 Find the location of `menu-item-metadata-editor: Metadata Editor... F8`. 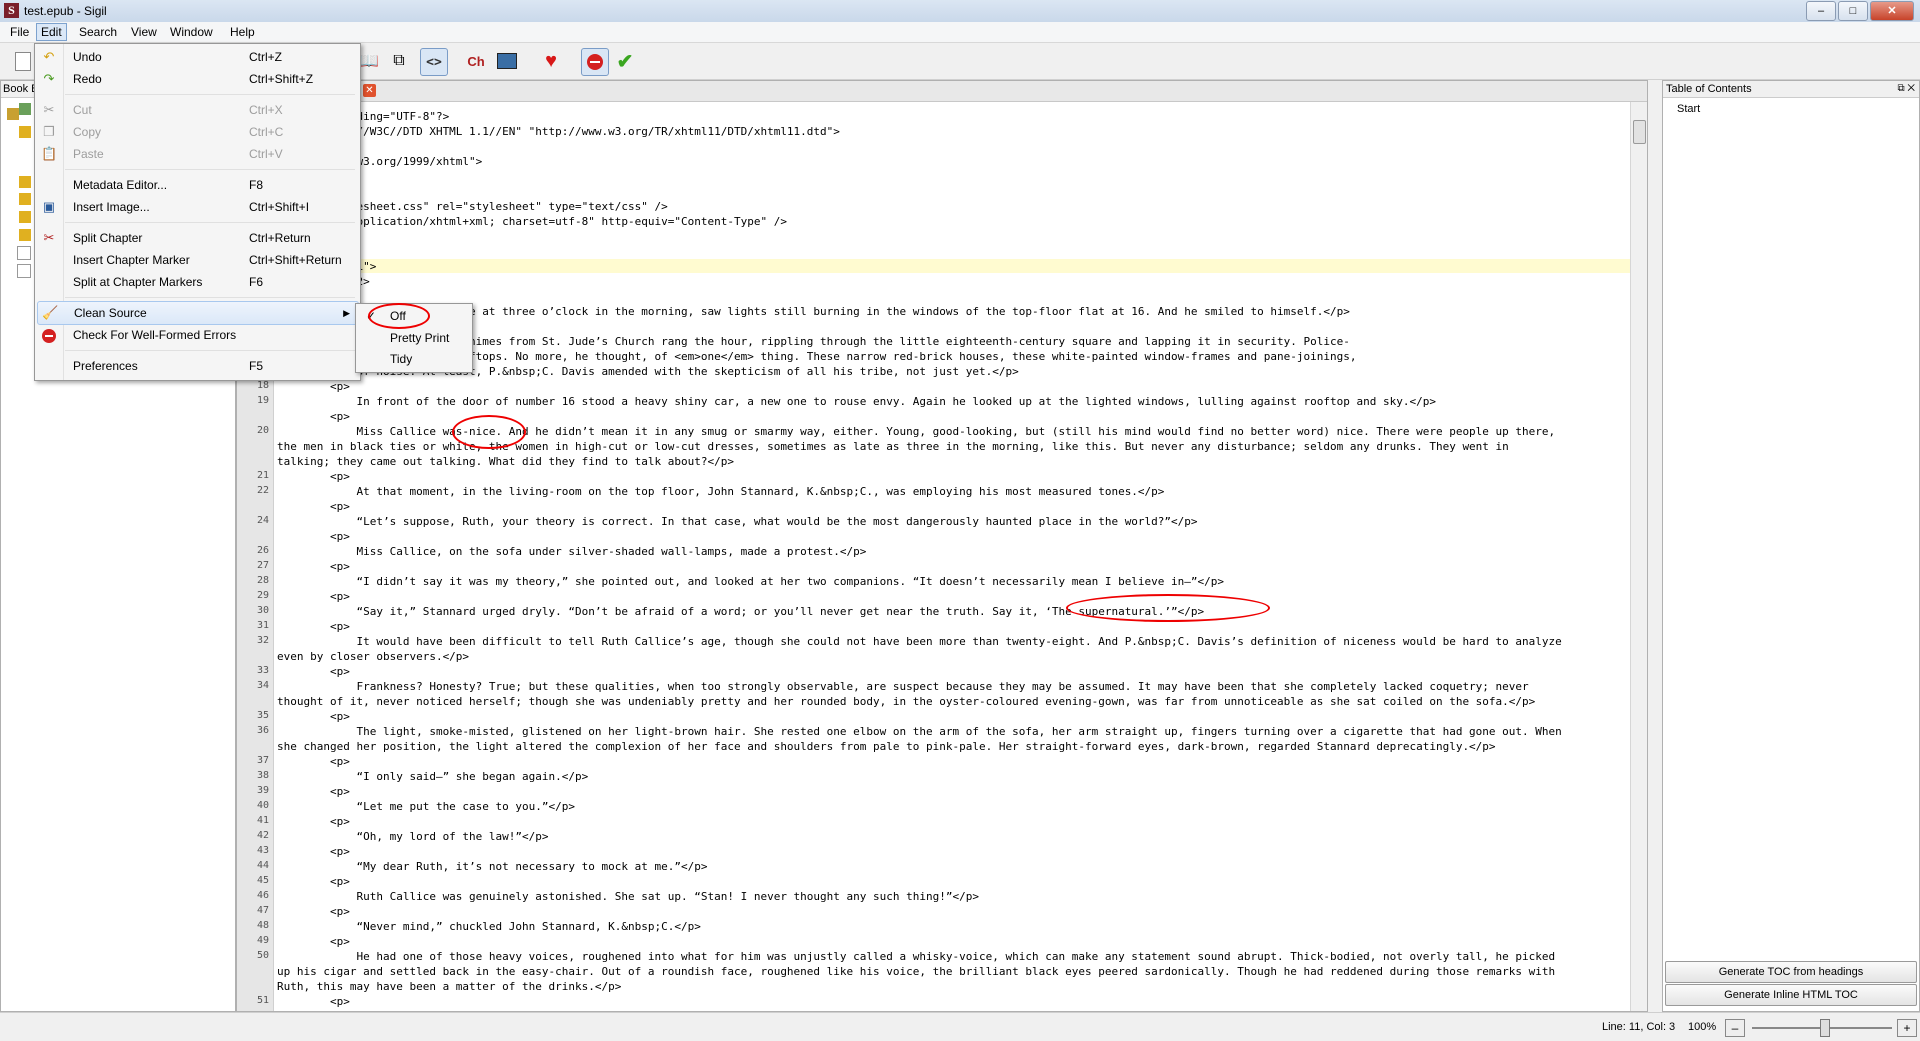

menu-item-metadata-editor: Metadata Editor... F8 is located at coordinates (197, 185).